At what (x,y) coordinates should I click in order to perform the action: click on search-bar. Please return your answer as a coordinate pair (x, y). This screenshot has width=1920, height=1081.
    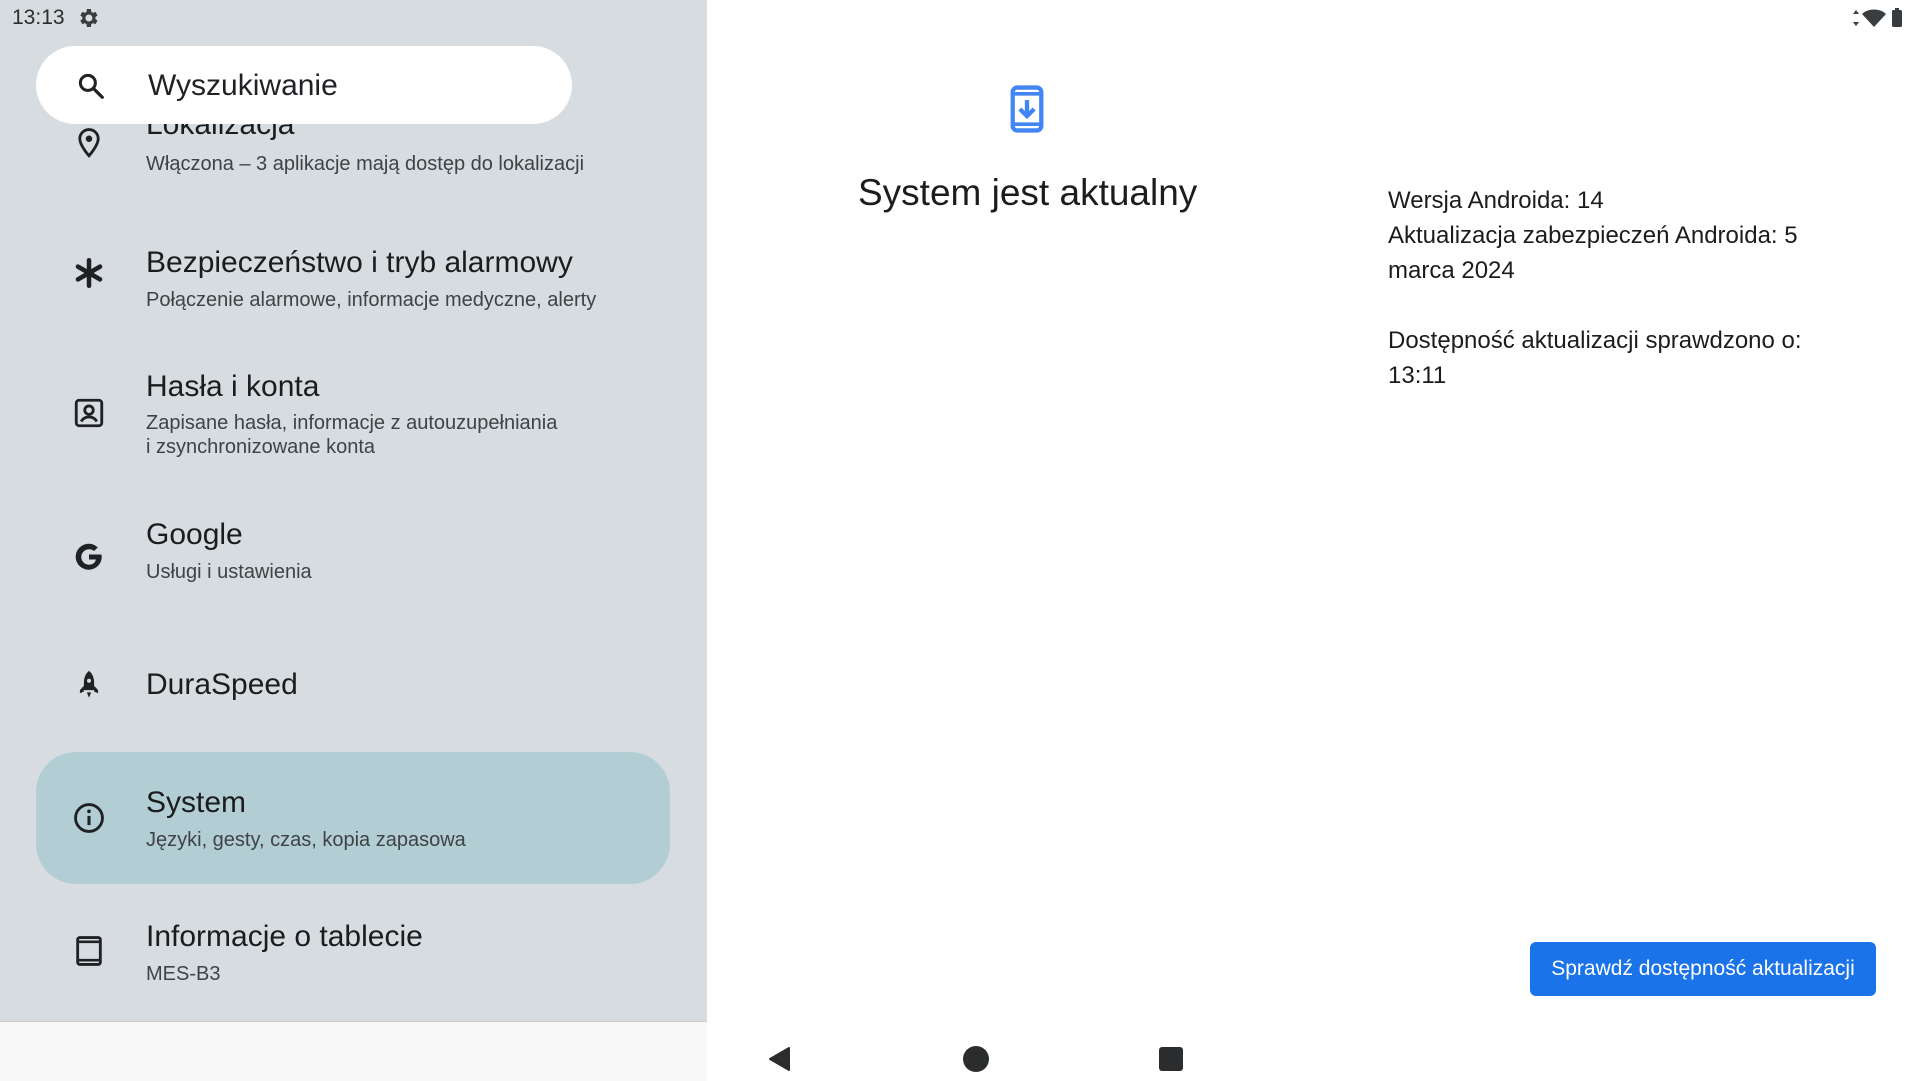
    Looking at the image, I should click on (304, 86).